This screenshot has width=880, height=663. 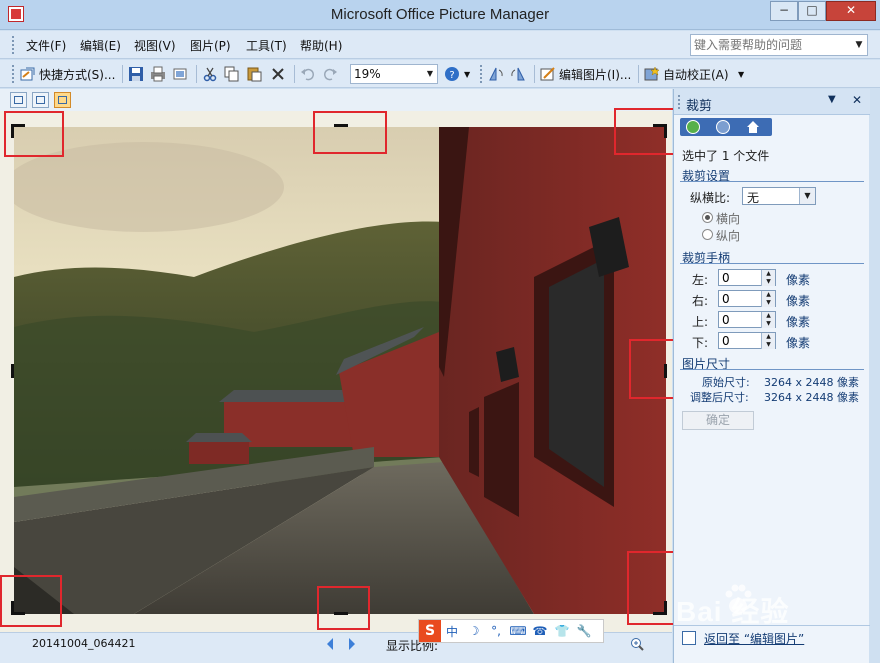 I want to click on filmstrip-view-button, so click(x=40, y=100).